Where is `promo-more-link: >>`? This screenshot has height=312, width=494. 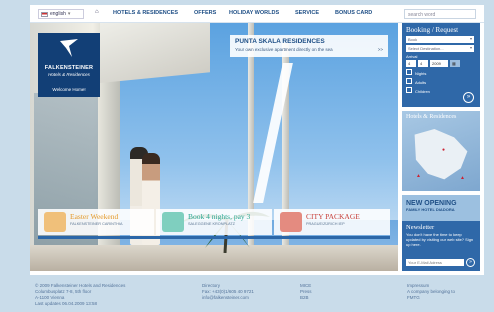 promo-more-link: >> is located at coordinates (380, 49).